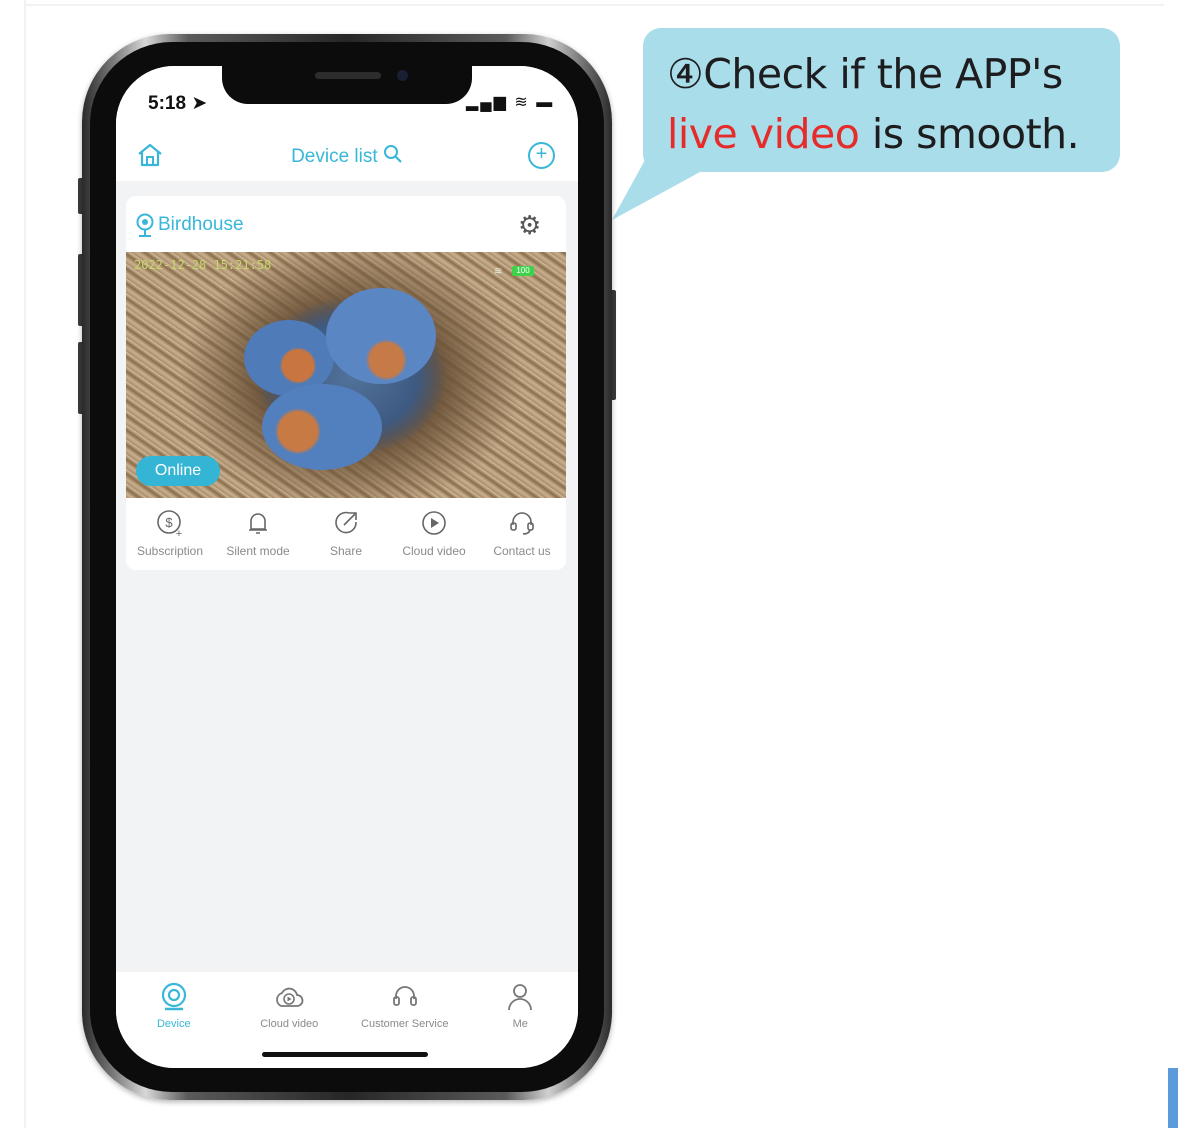 Image resolution: width=1178 pixels, height=1128 pixels. I want to click on callout-line-2: live video is smooth., so click(893, 134).